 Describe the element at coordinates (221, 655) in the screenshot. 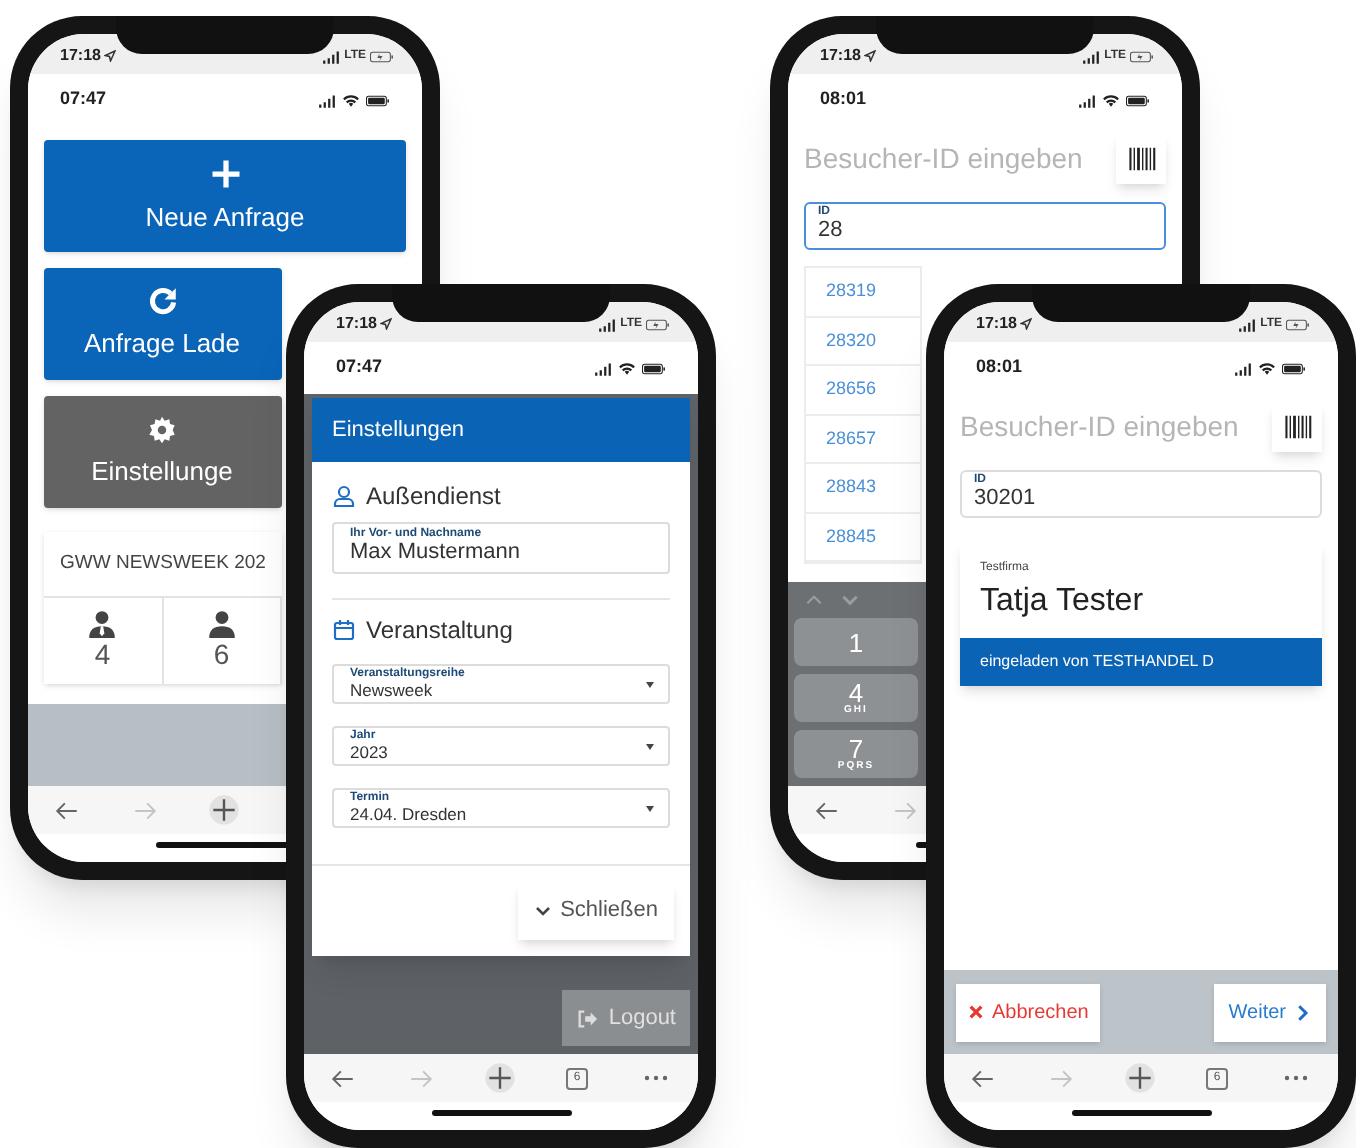

I see `stat-value: 6` at that location.